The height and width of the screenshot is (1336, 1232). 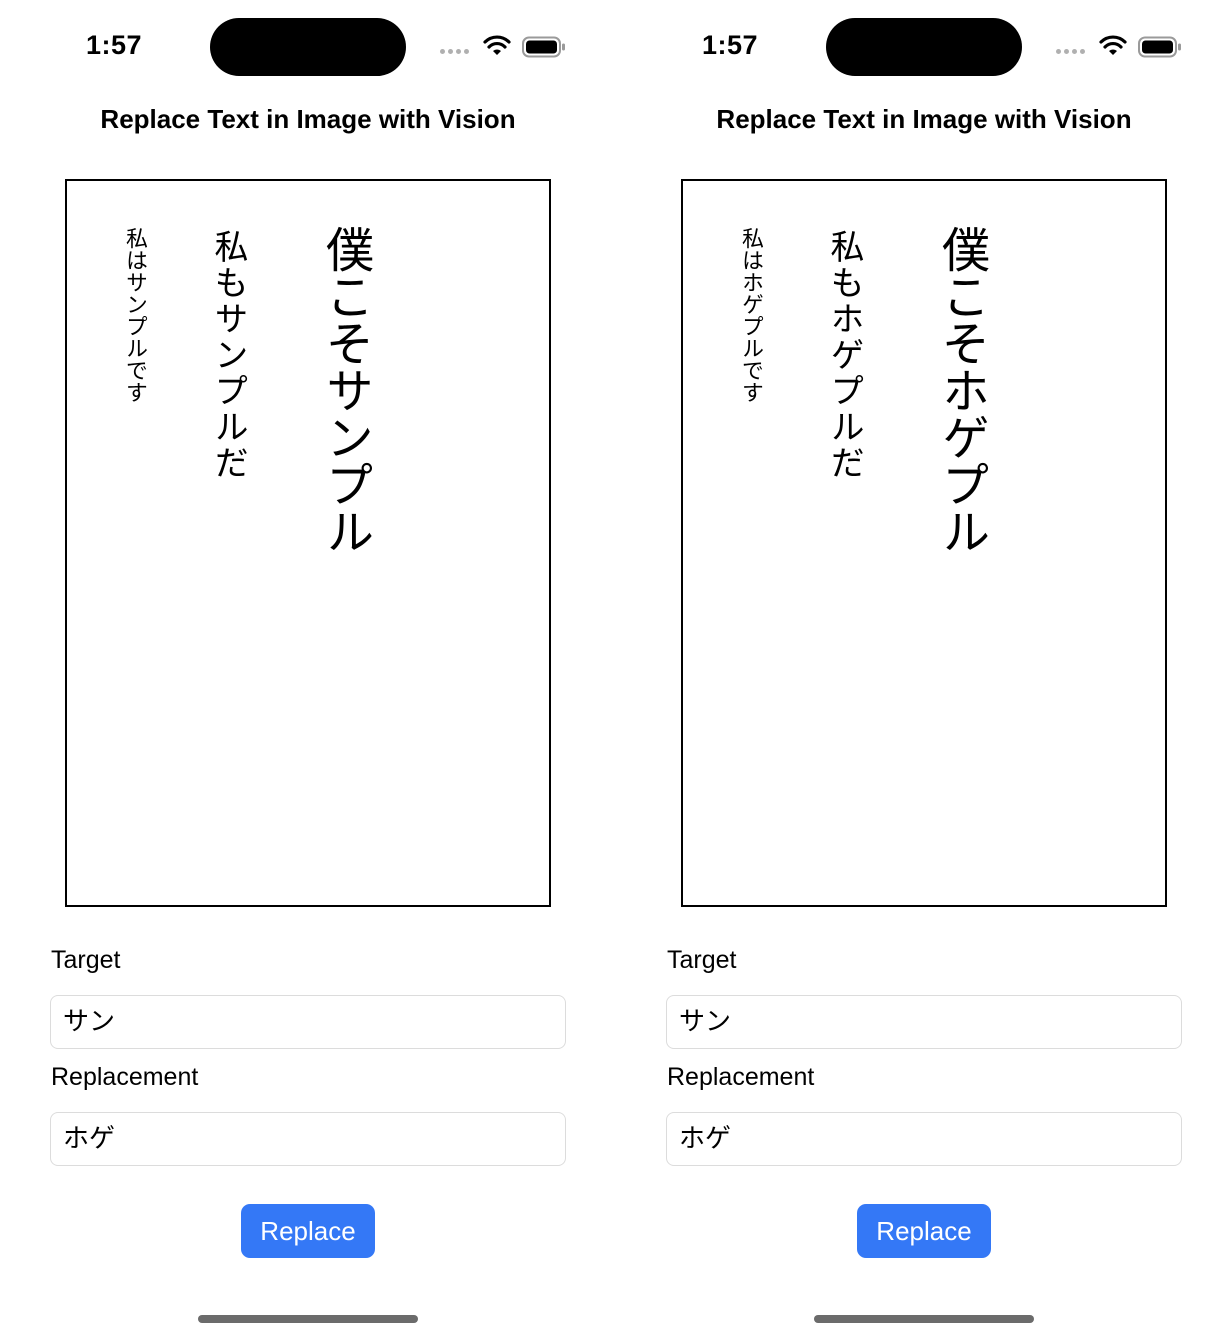 I want to click on image-text-line-1: 僕こそホゲプル, so click(x=961, y=389).